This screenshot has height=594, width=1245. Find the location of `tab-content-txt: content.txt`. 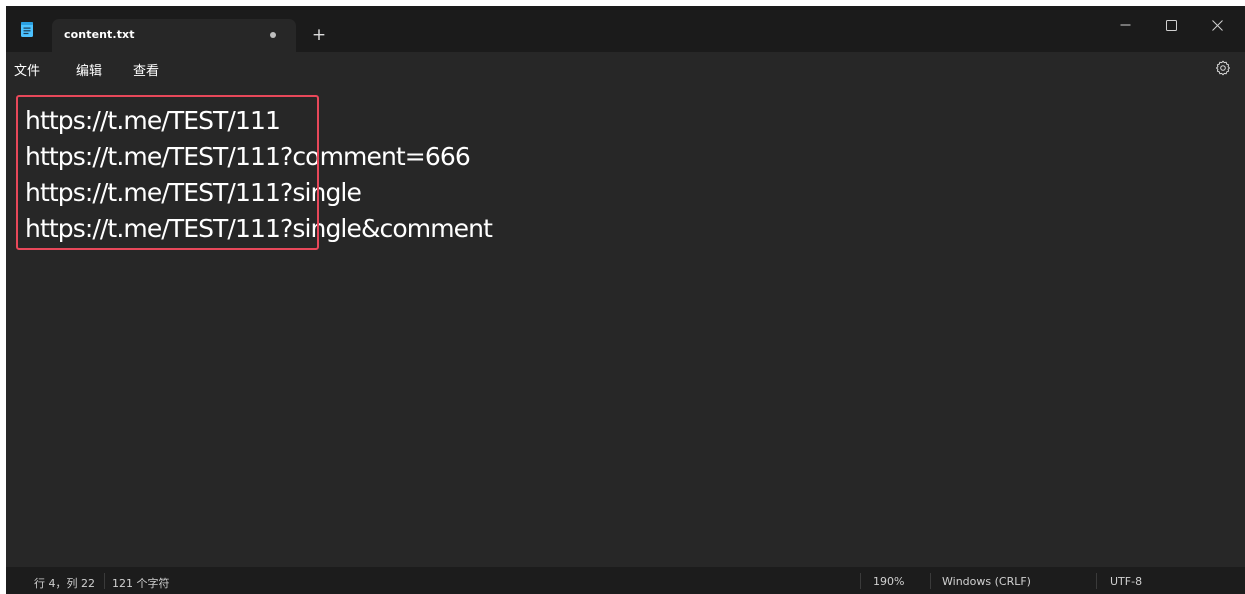

tab-content-txt: content.txt is located at coordinates (174, 35).